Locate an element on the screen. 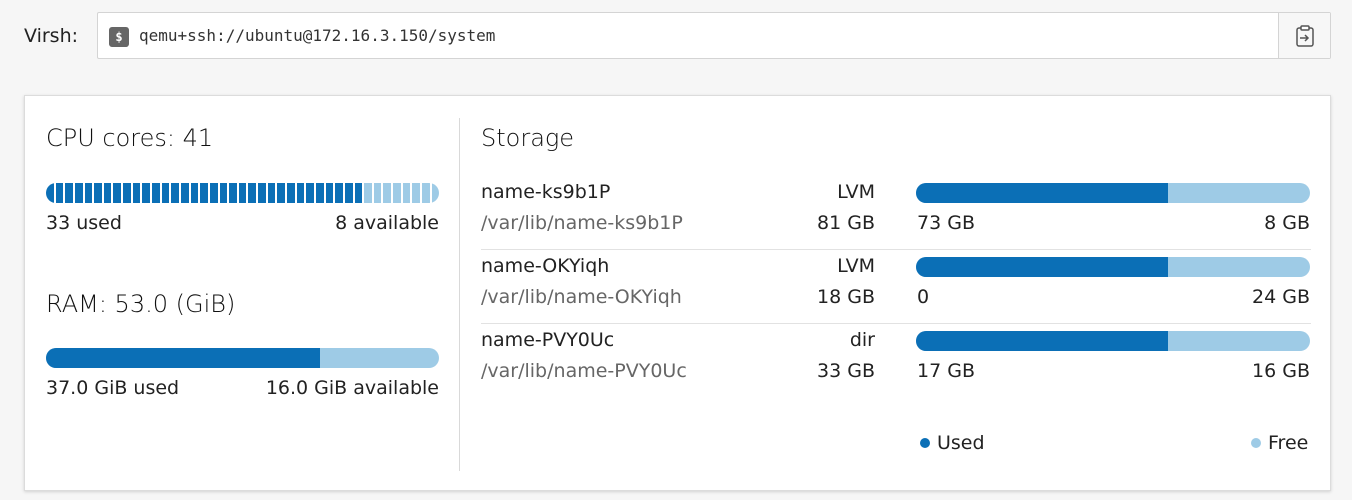 The height and width of the screenshot is (500, 1352). virsh-command-text: qemu+ssh://ubuntu@172.16.3.150/system is located at coordinates (317, 36).